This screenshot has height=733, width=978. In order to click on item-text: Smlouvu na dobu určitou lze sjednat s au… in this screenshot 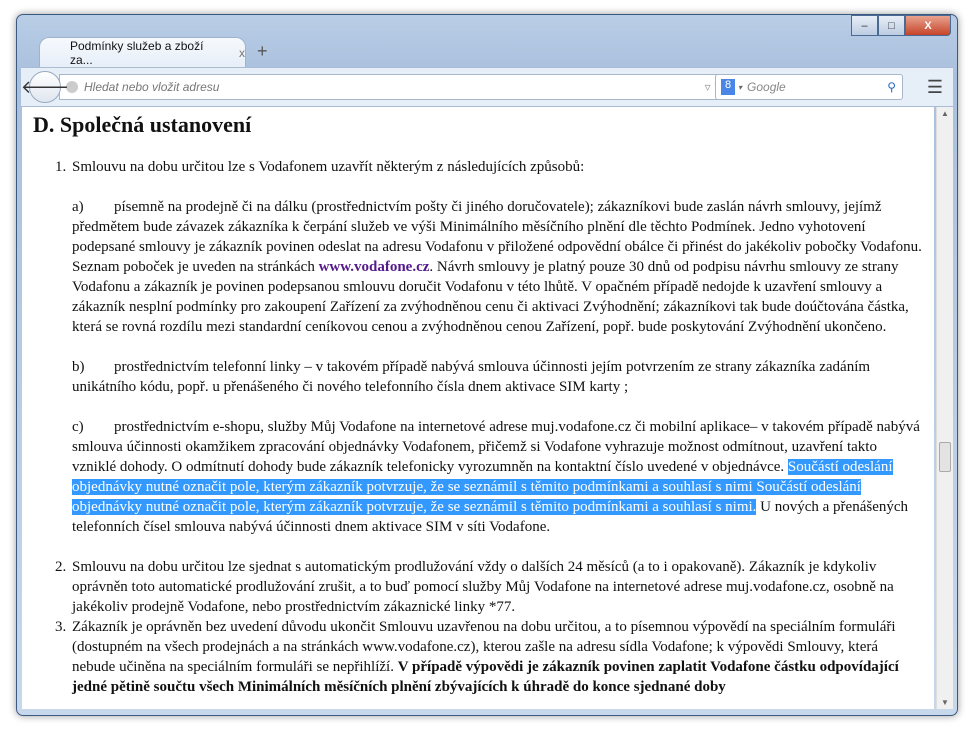, I will do `click(483, 587)`.